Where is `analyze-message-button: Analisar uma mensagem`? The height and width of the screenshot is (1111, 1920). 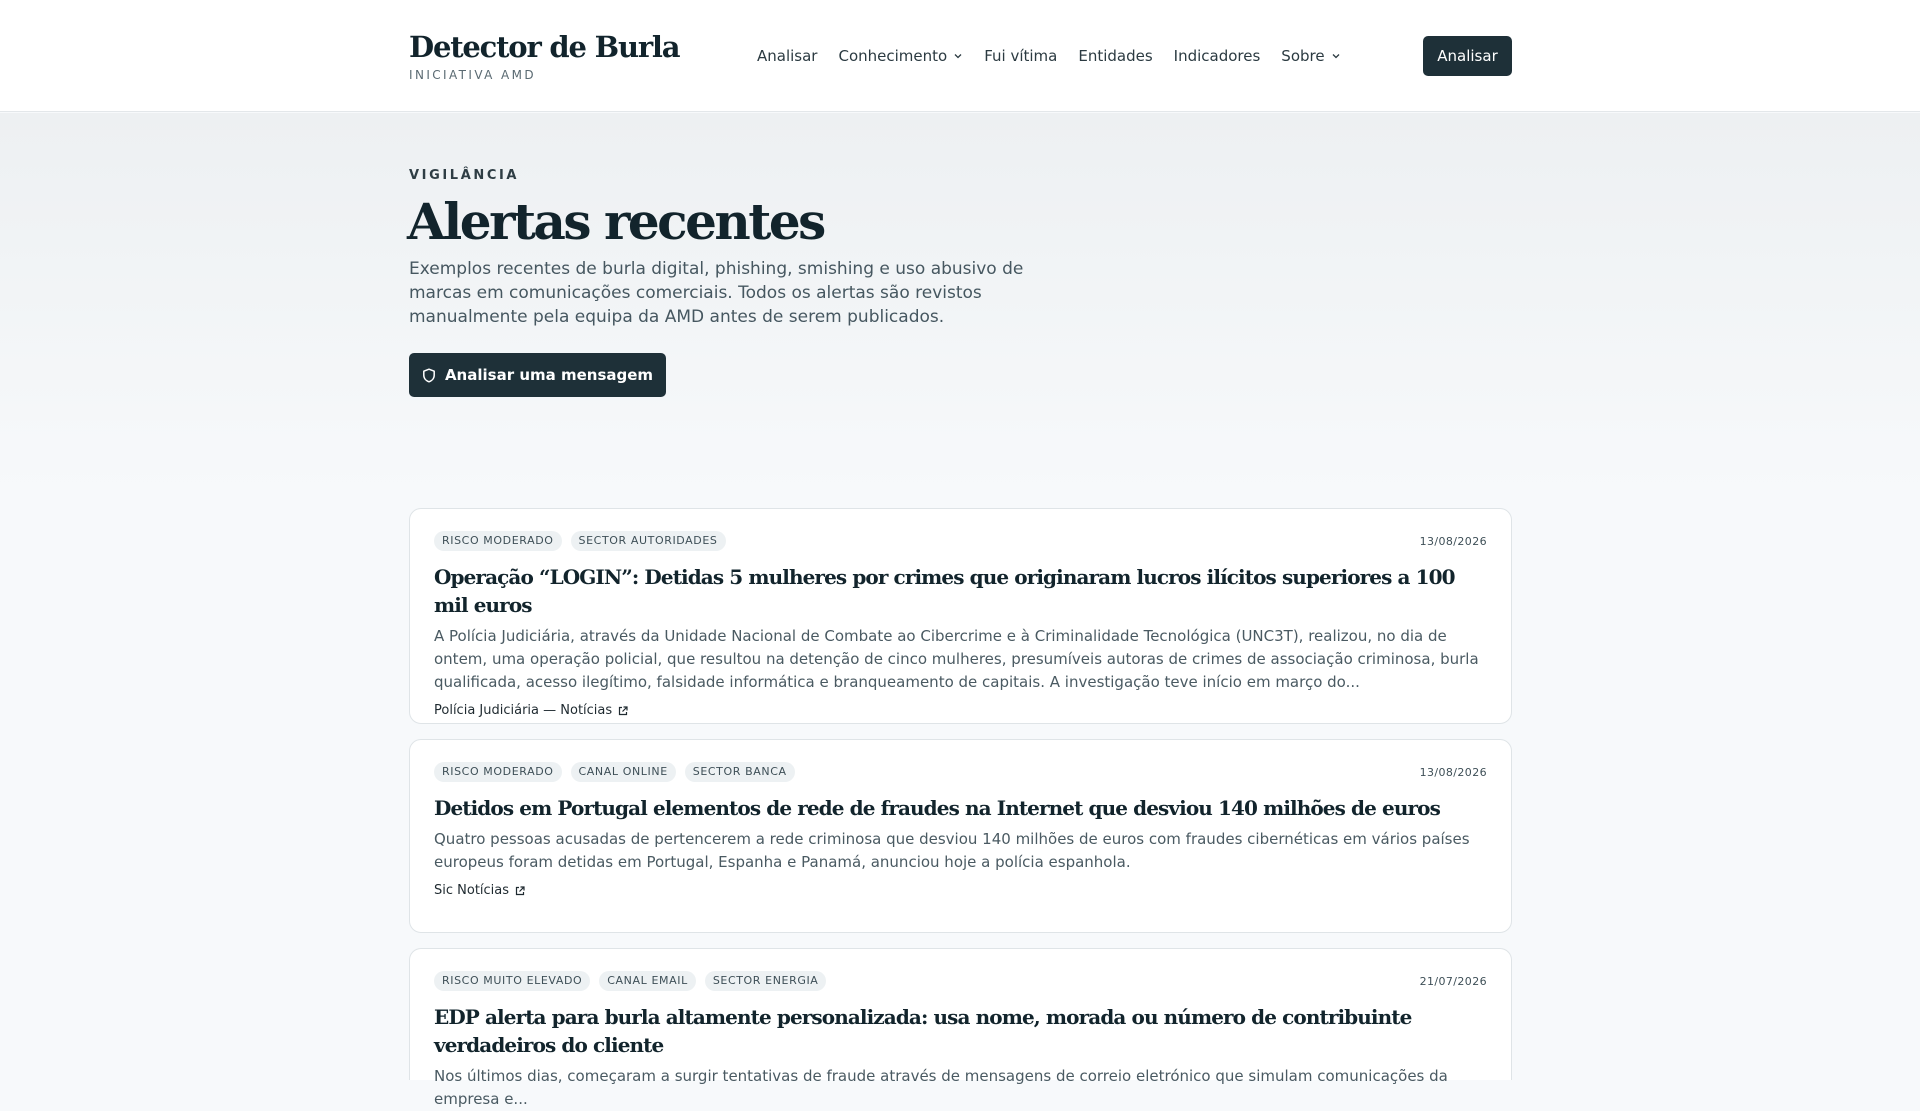
analyze-message-button: Analisar uma mensagem is located at coordinates (537, 375).